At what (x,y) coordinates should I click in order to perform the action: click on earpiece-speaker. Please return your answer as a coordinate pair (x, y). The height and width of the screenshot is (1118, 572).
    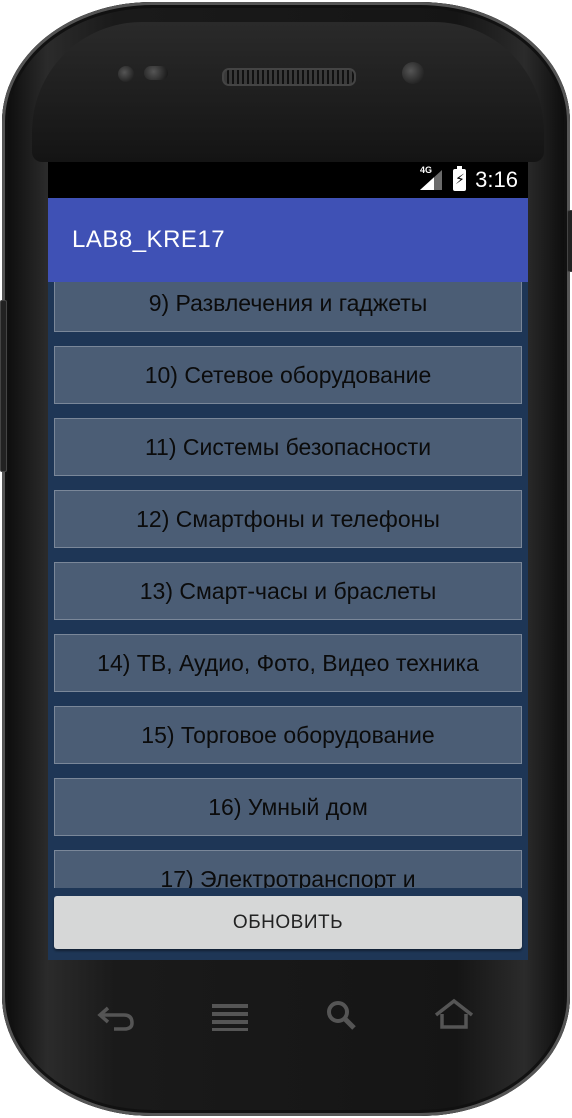
    Looking at the image, I should click on (289, 77).